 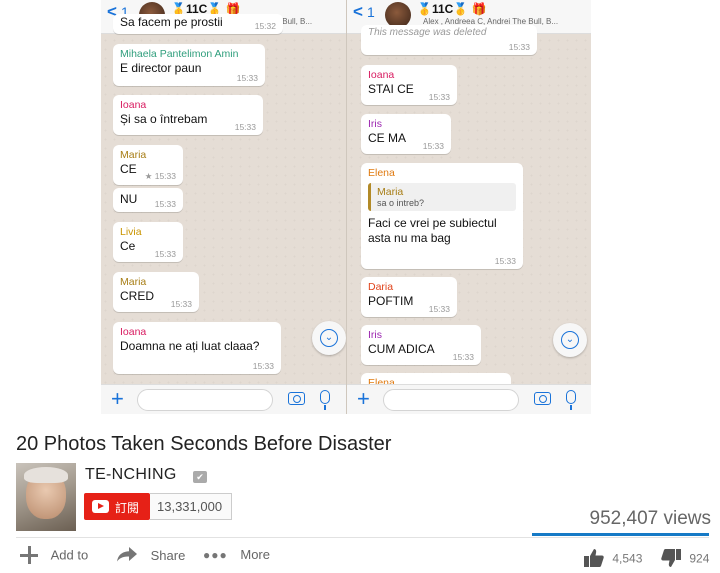 I want to click on chat-message: Iris CUM ADICA 15:33, so click(x=421, y=345).